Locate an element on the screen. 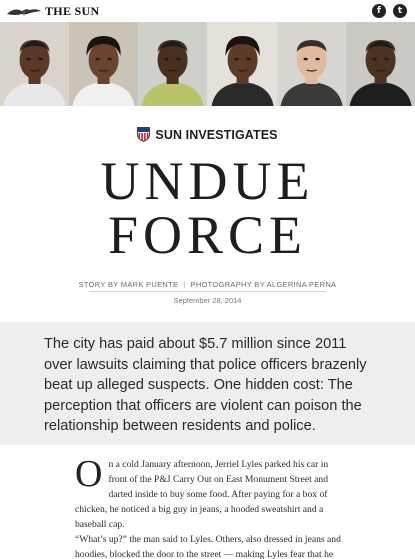 The height and width of the screenshot is (559, 415). publish-date: September 28, 2014 is located at coordinates (207, 300).